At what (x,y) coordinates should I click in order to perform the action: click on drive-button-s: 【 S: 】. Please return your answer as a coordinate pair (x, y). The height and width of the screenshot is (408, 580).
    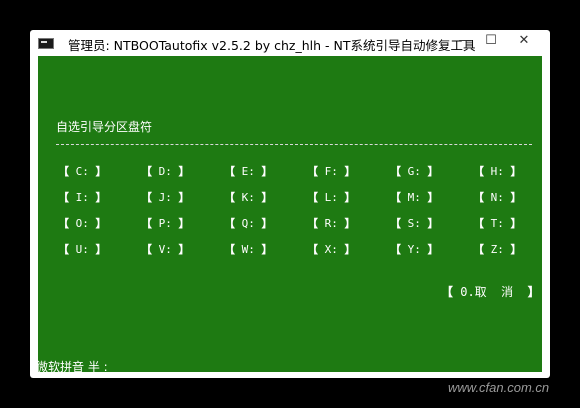
    Looking at the image, I should click on (430, 224).